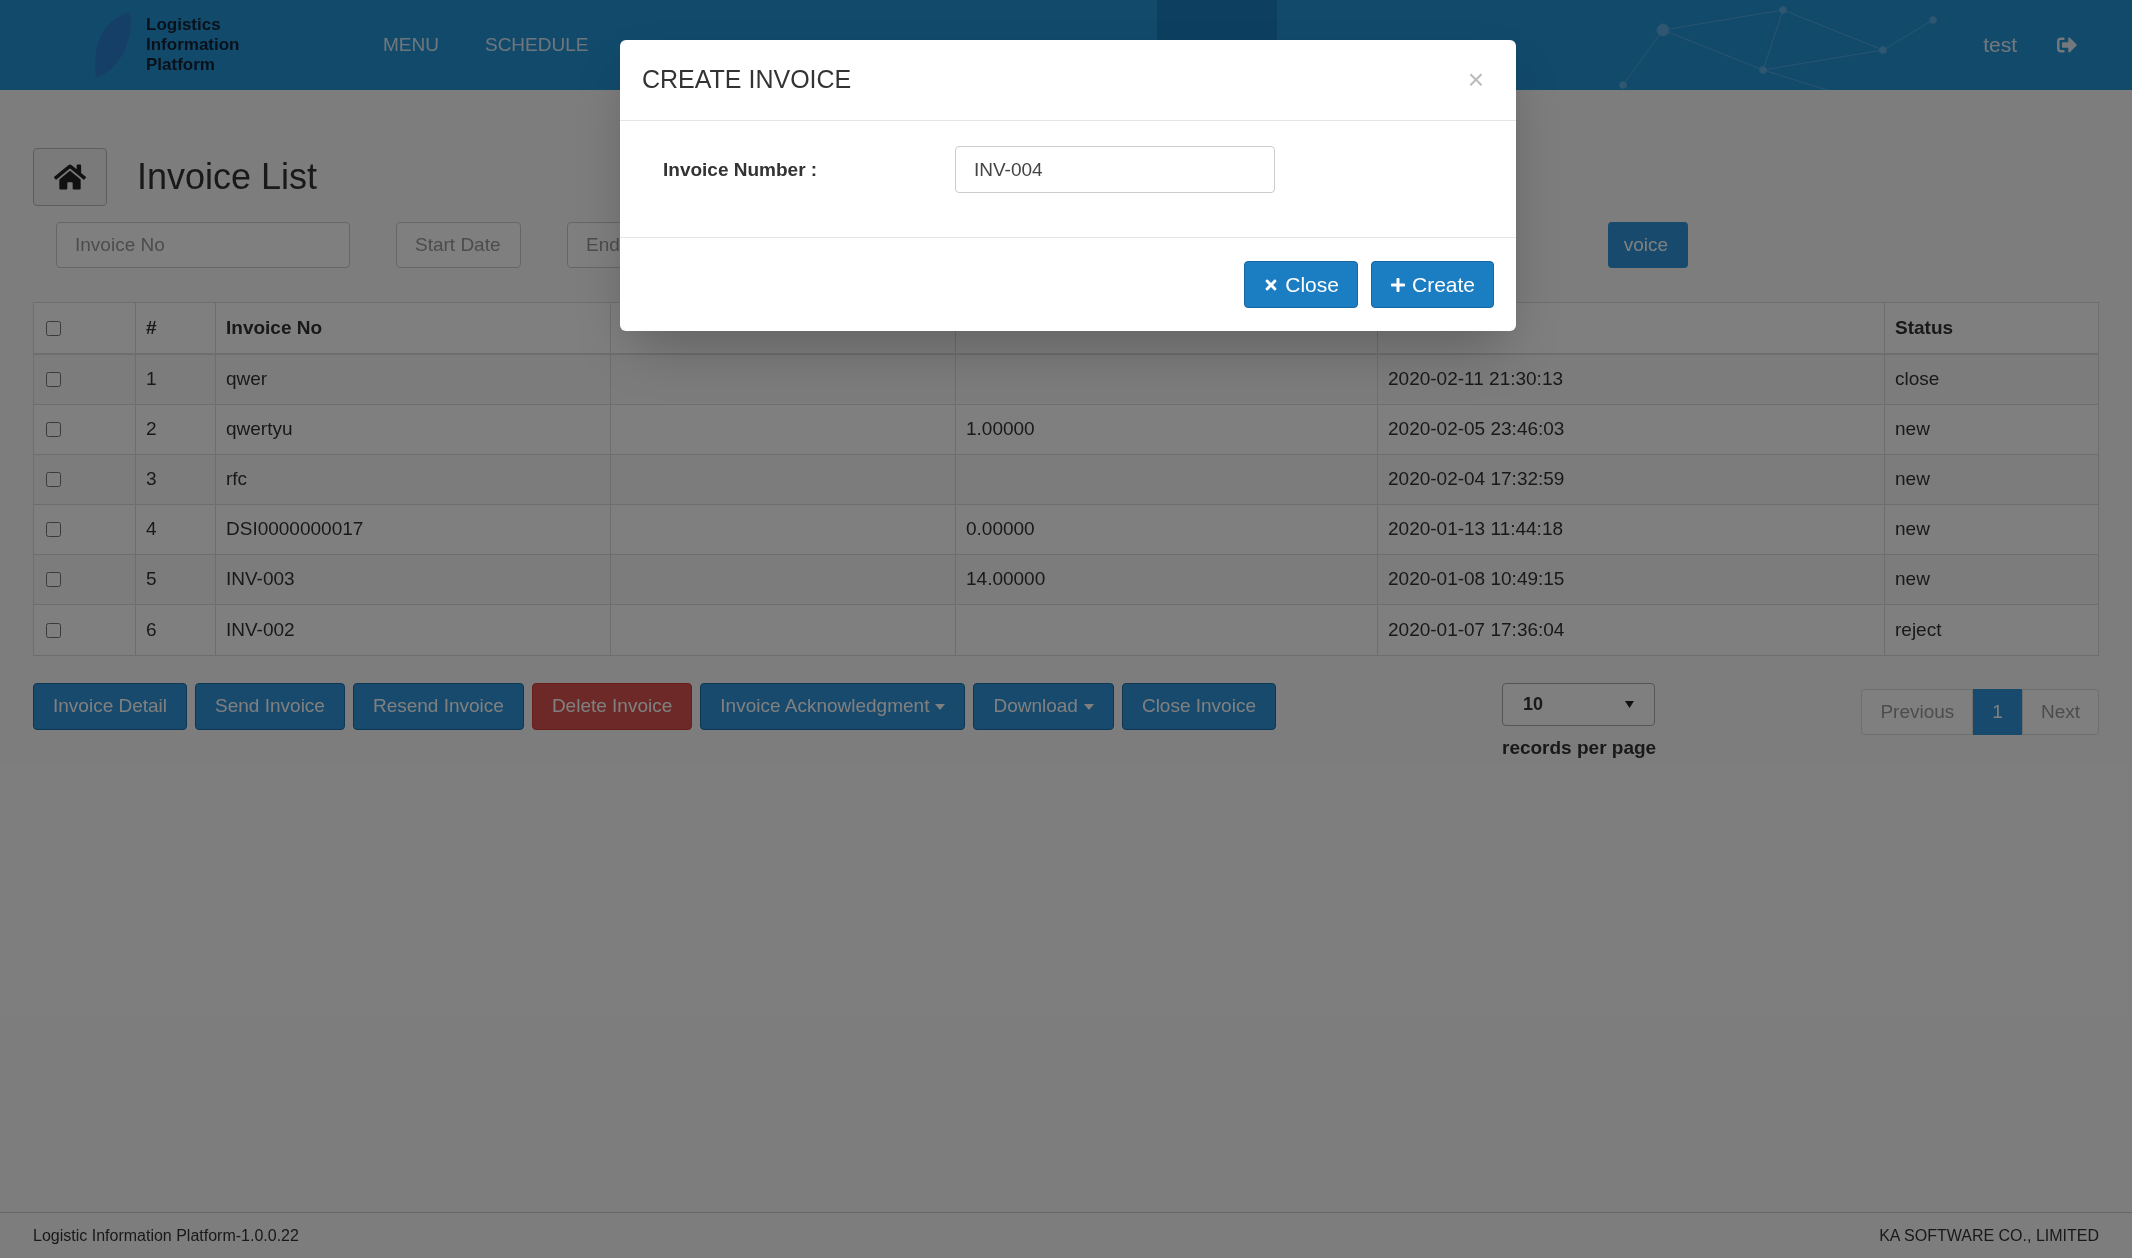 The height and width of the screenshot is (1258, 2132). I want to click on create-button: Create, so click(1432, 284).